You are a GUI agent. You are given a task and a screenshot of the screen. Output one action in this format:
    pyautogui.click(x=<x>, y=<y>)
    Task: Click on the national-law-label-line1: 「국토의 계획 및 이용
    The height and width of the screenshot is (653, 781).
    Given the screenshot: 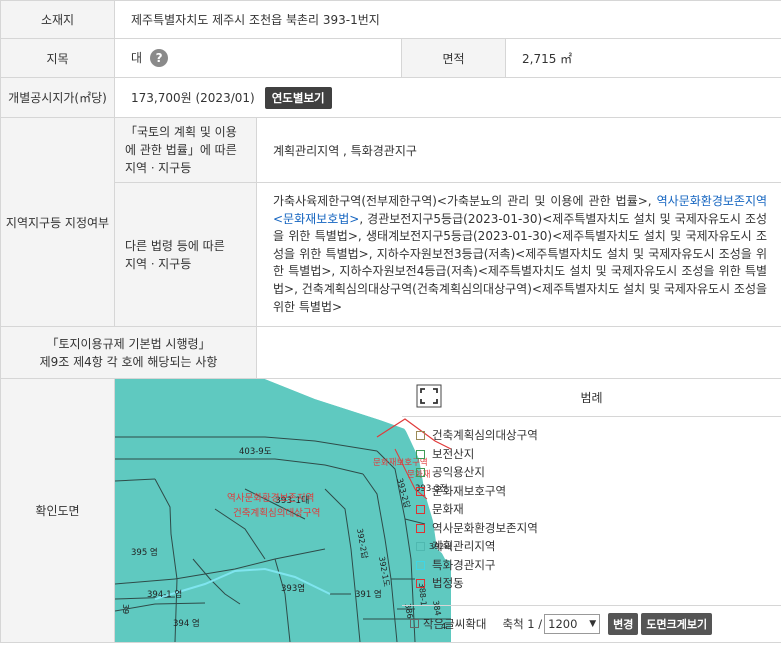 What is the action you would take?
    pyautogui.click(x=181, y=132)
    